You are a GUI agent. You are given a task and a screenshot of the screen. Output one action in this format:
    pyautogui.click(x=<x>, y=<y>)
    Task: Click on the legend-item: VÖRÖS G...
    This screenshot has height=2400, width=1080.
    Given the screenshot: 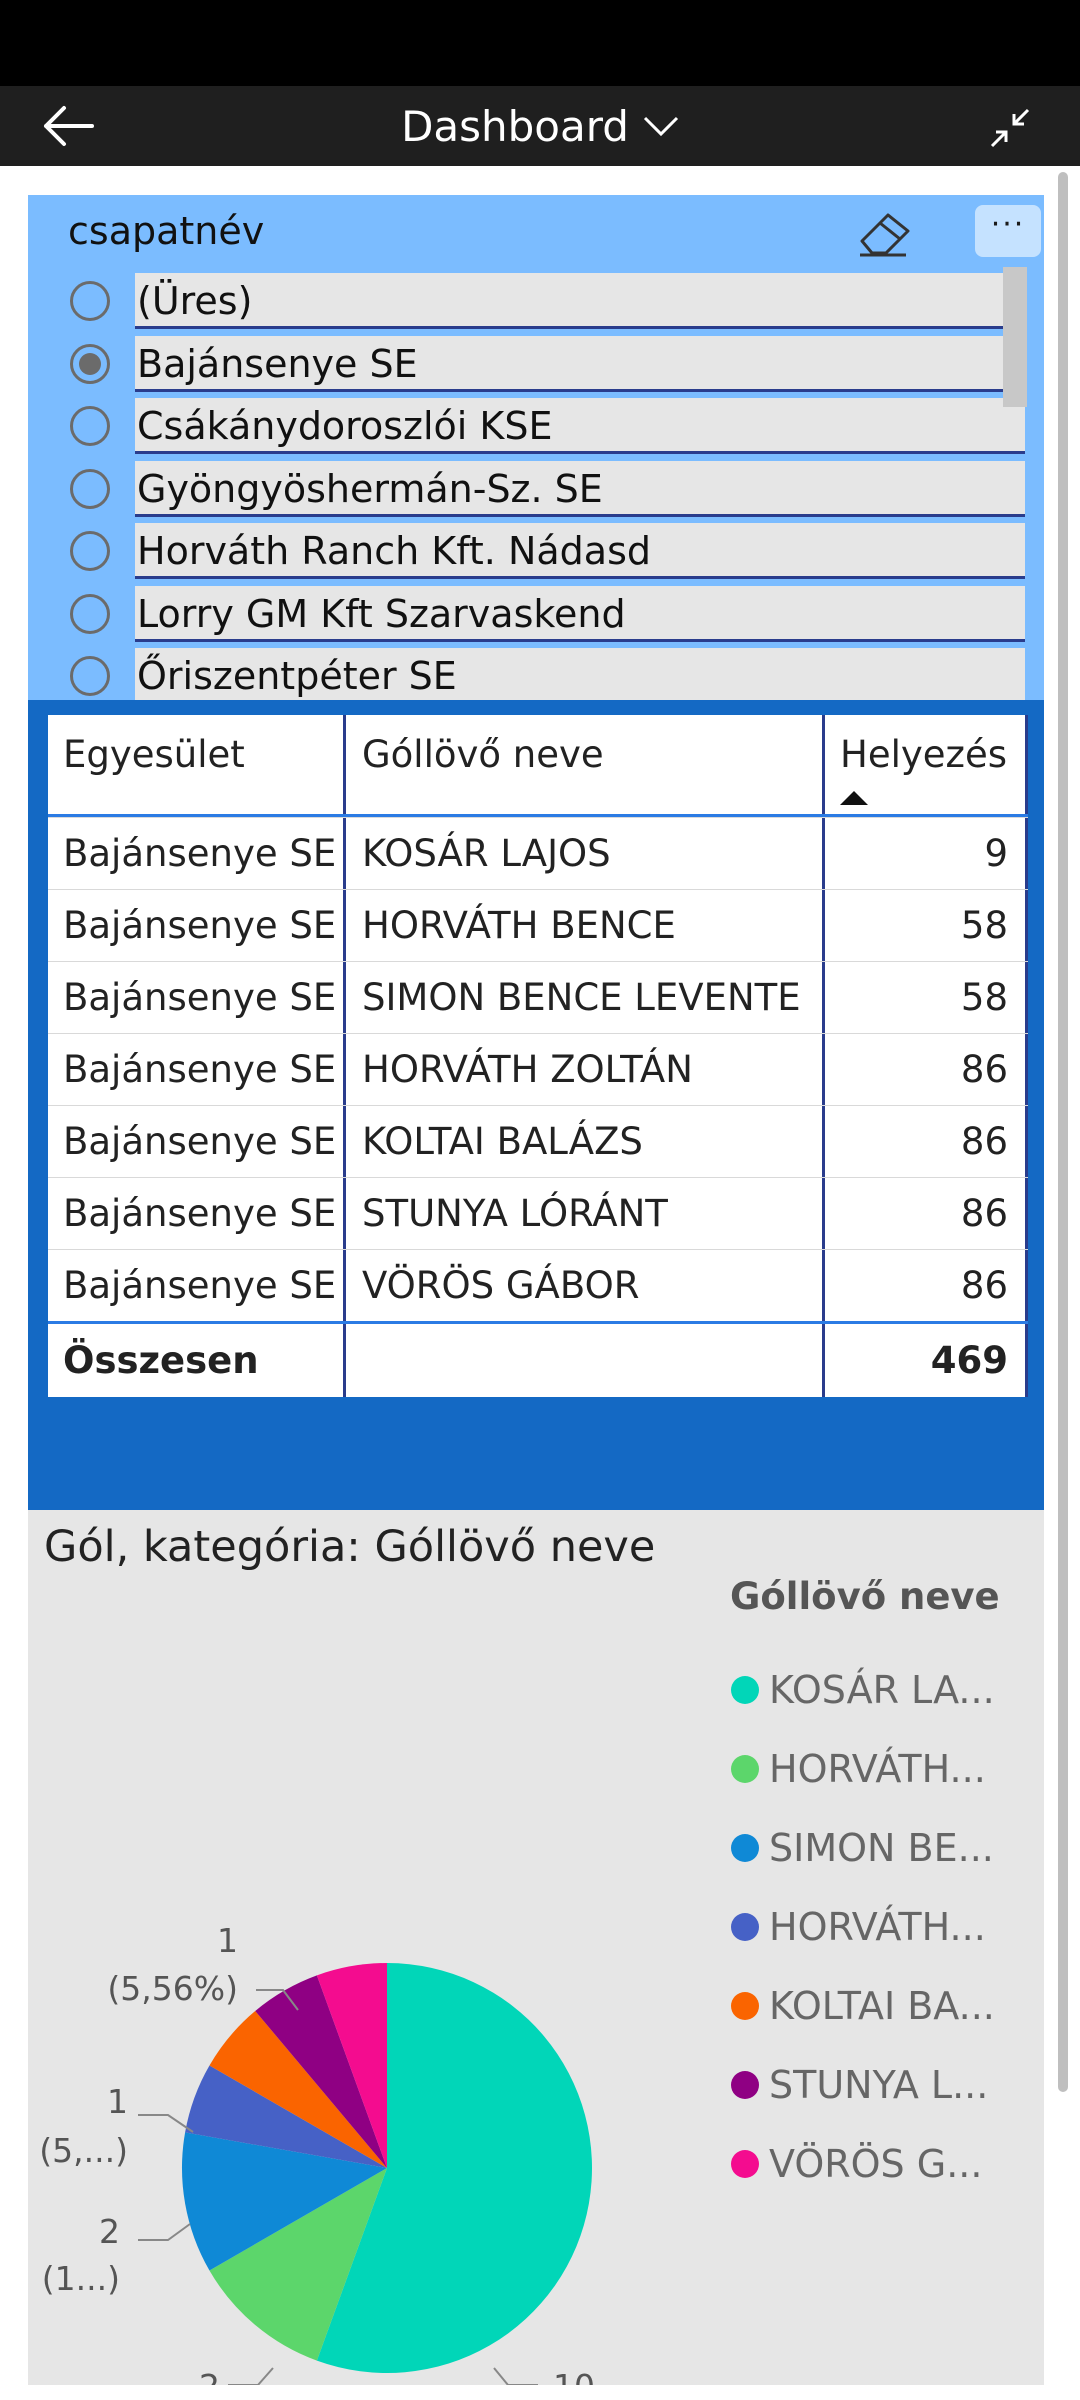 What is the action you would take?
    pyautogui.click(x=863, y=2163)
    